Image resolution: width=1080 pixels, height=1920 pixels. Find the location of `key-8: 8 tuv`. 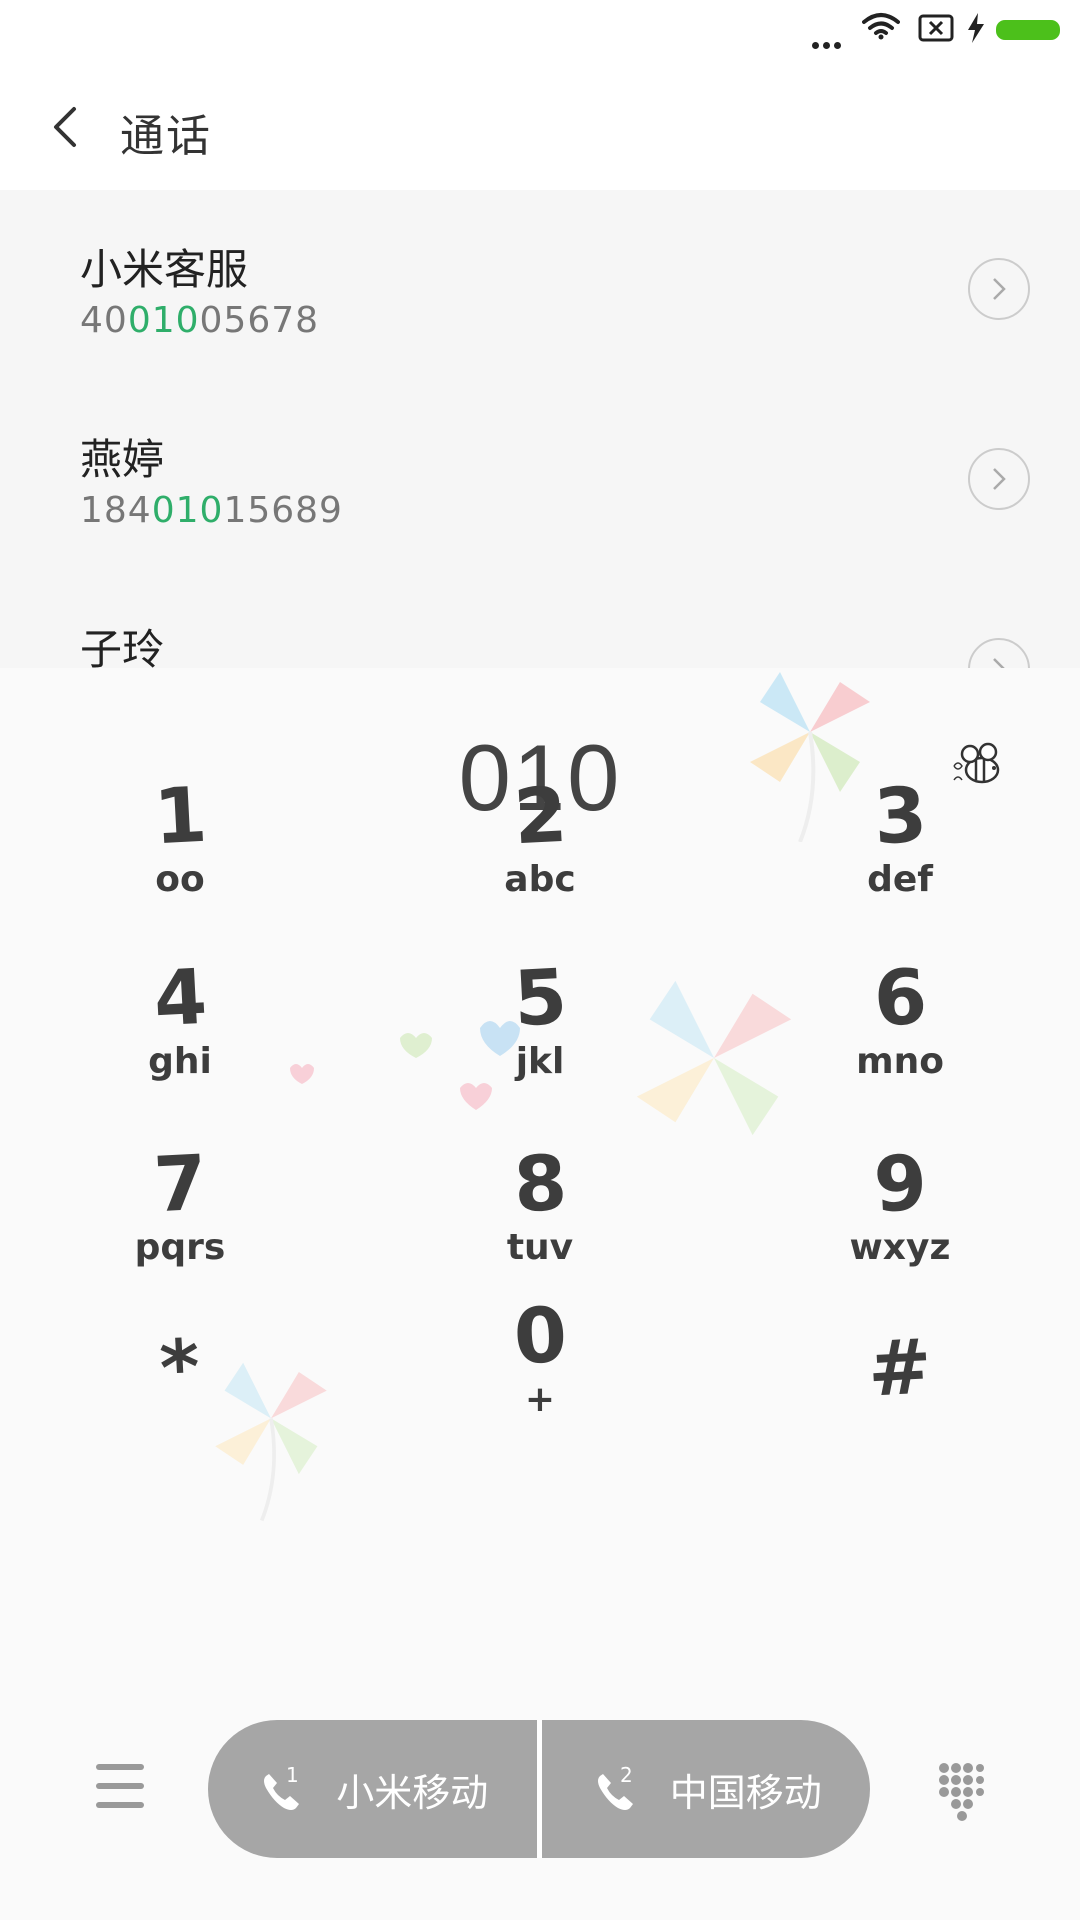

key-8: 8 tuv is located at coordinates (540, 1225).